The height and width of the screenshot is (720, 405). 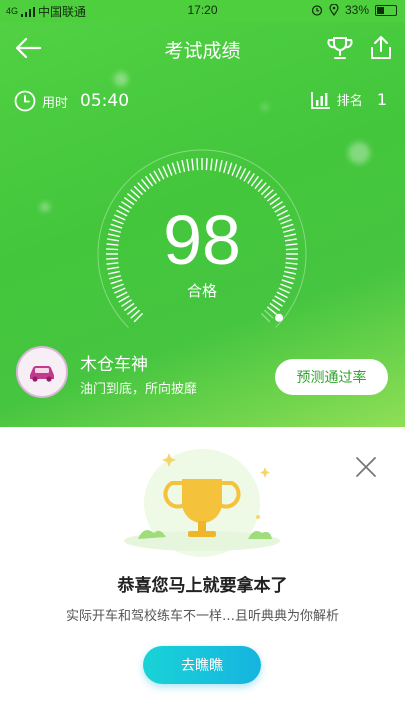 What do you see at coordinates (139, 389) in the screenshot?
I see `user-subtitle: 油门到底，所向披靡` at bounding box center [139, 389].